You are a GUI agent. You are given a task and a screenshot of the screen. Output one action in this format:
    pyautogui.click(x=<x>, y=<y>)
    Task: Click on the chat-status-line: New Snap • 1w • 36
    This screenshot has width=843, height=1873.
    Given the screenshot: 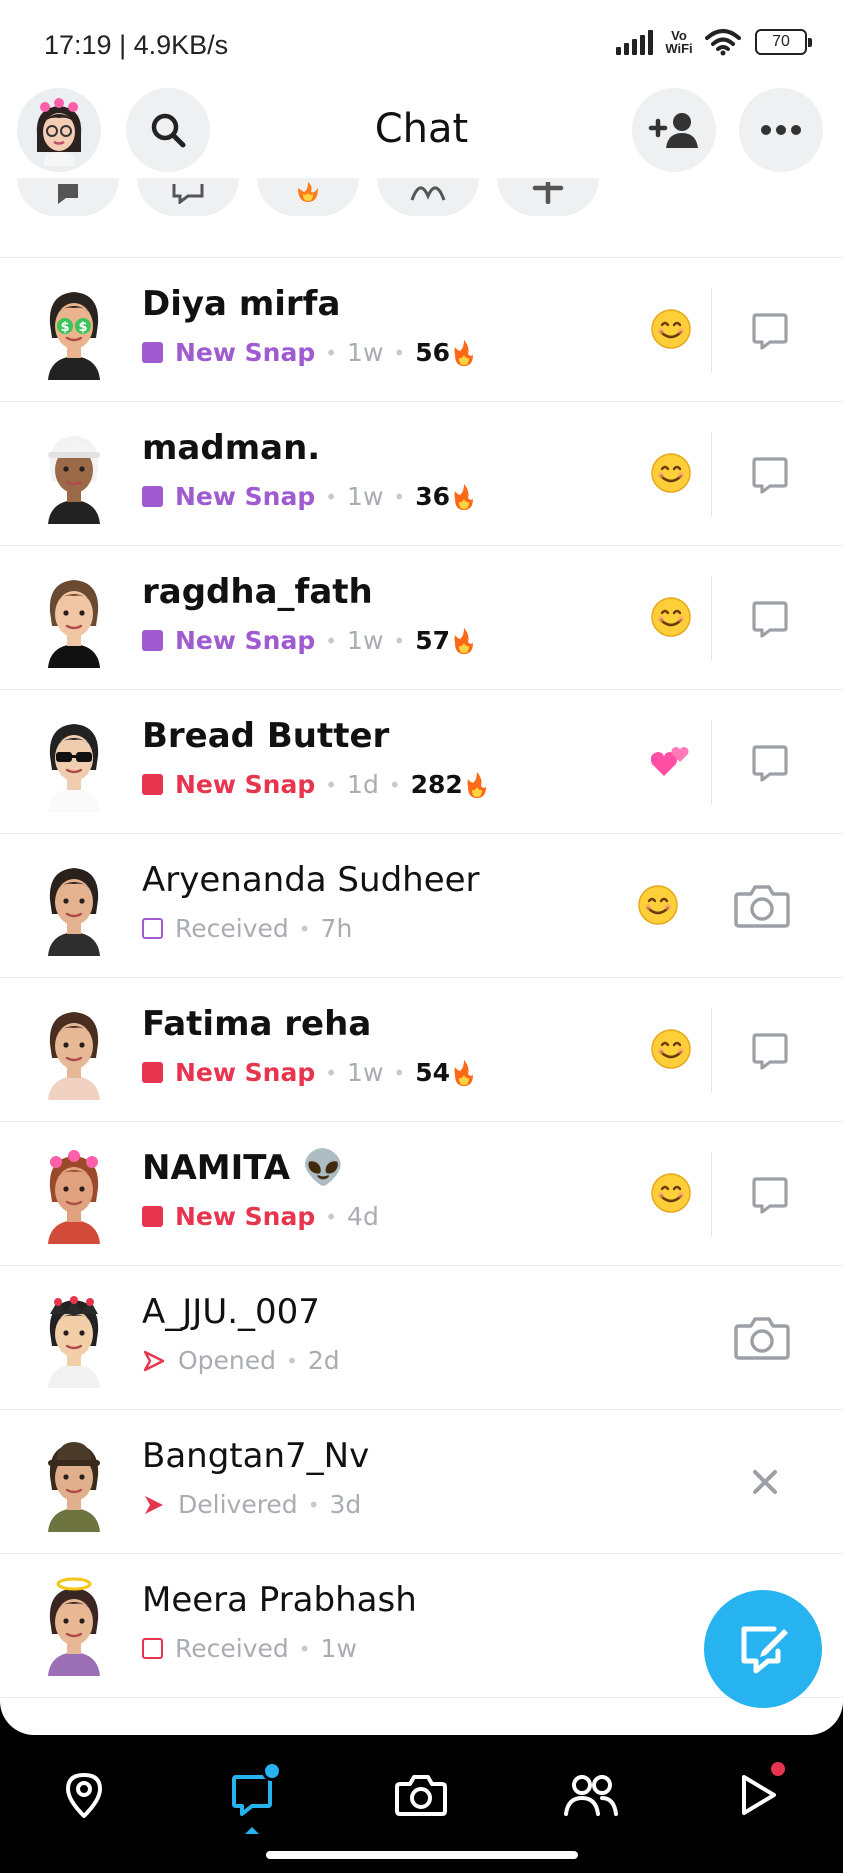 What is the action you would take?
    pyautogui.click(x=309, y=496)
    